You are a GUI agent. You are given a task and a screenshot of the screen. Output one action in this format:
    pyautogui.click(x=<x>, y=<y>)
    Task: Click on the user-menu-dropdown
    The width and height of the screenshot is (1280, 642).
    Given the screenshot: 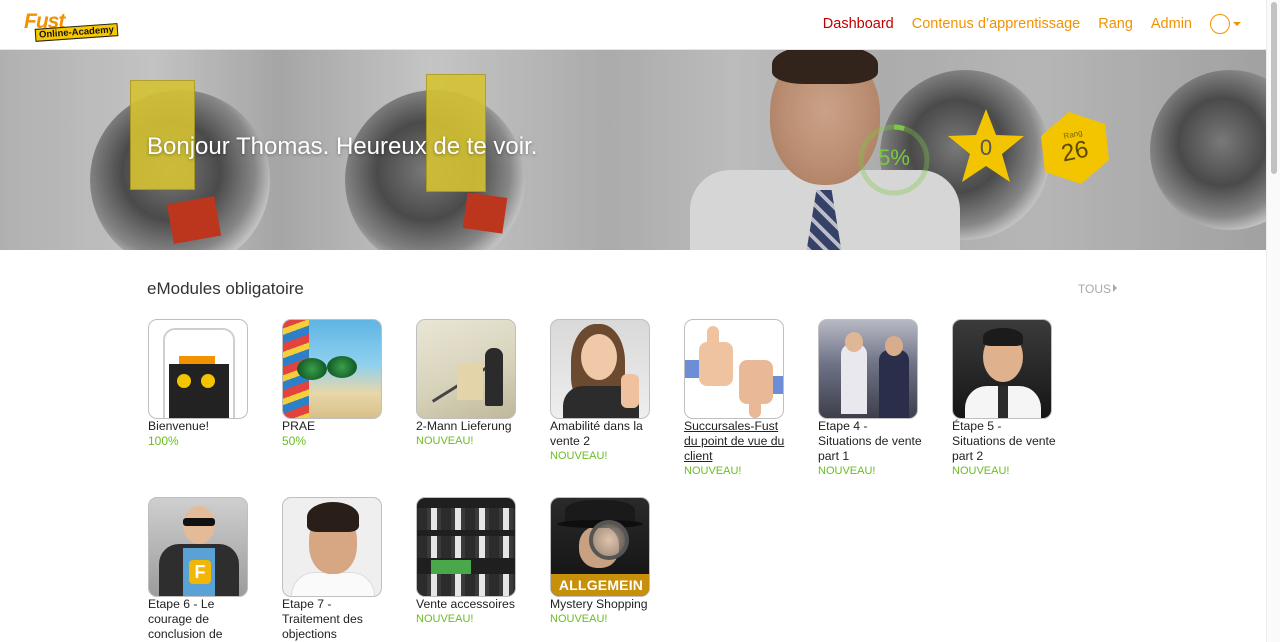 What is the action you would take?
    pyautogui.click(x=1225, y=24)
    